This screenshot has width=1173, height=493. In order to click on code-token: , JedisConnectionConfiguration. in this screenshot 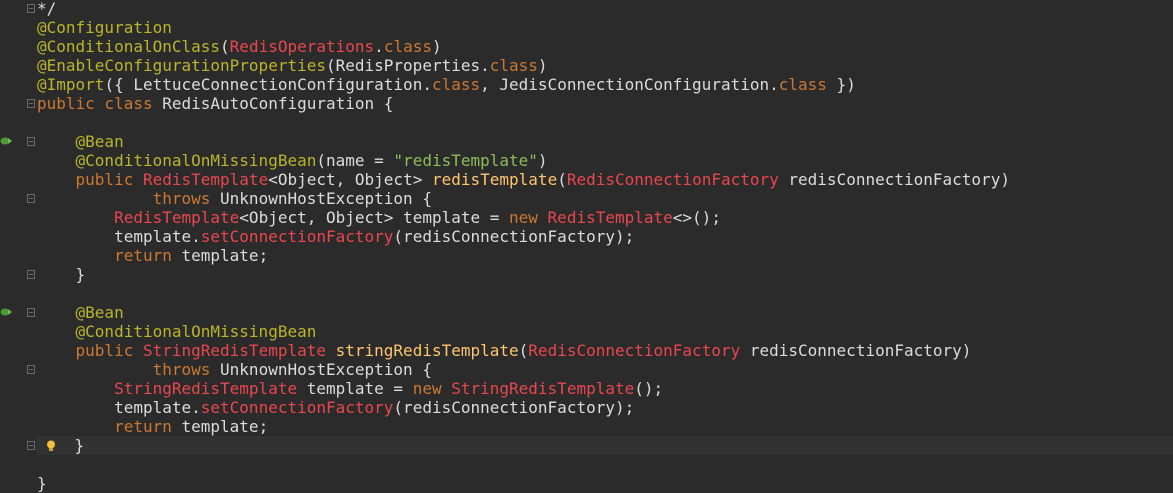, I will do `click(629, 84)`.